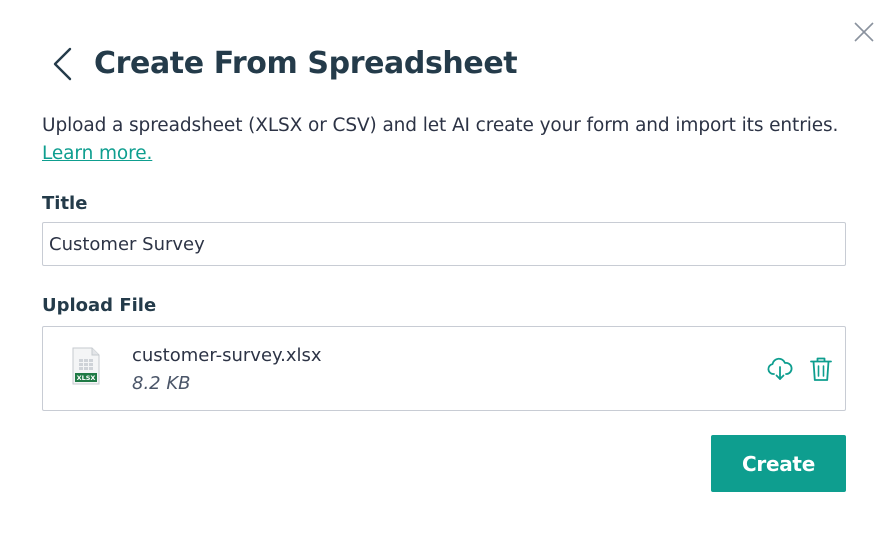  I want to click on learn-more-link: Learn more., so click(97, 153).